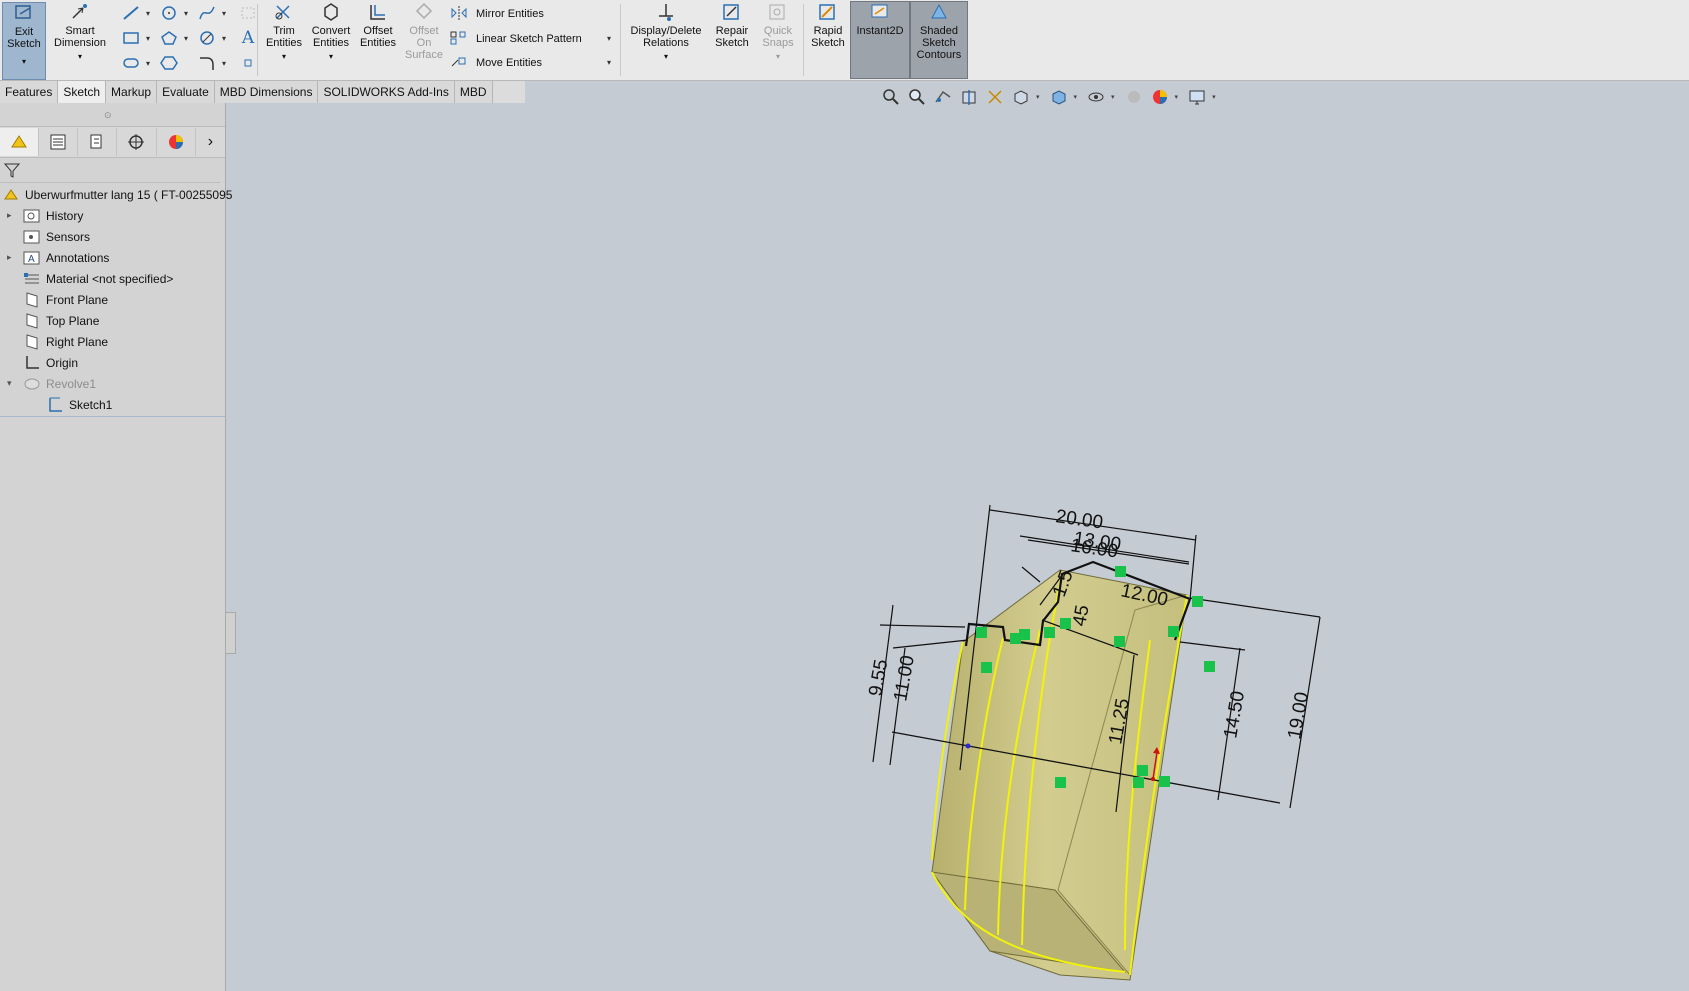 This screenshot has width=1689, height=991. Describe the element at coordinates (61, 320) in the screenshot. I see `tree-item-top-plane: Top Plane` at that location.